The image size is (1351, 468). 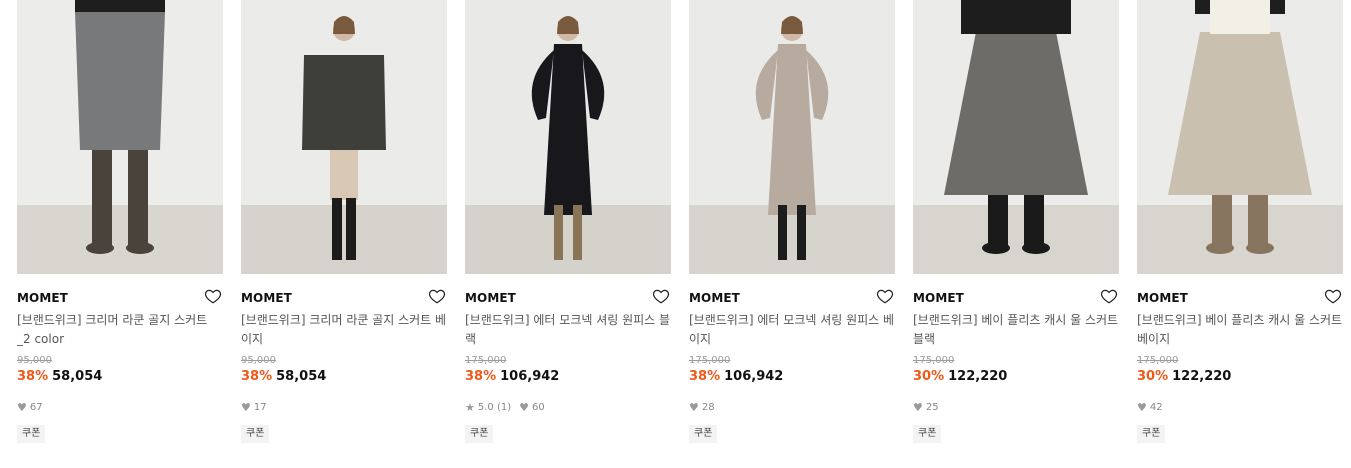 What do you see at coordinates (568, 407) in the screenshot?
I see `product-stats: ★ 5.0 (1) ♥ 60` at bounding box center [568, 407].